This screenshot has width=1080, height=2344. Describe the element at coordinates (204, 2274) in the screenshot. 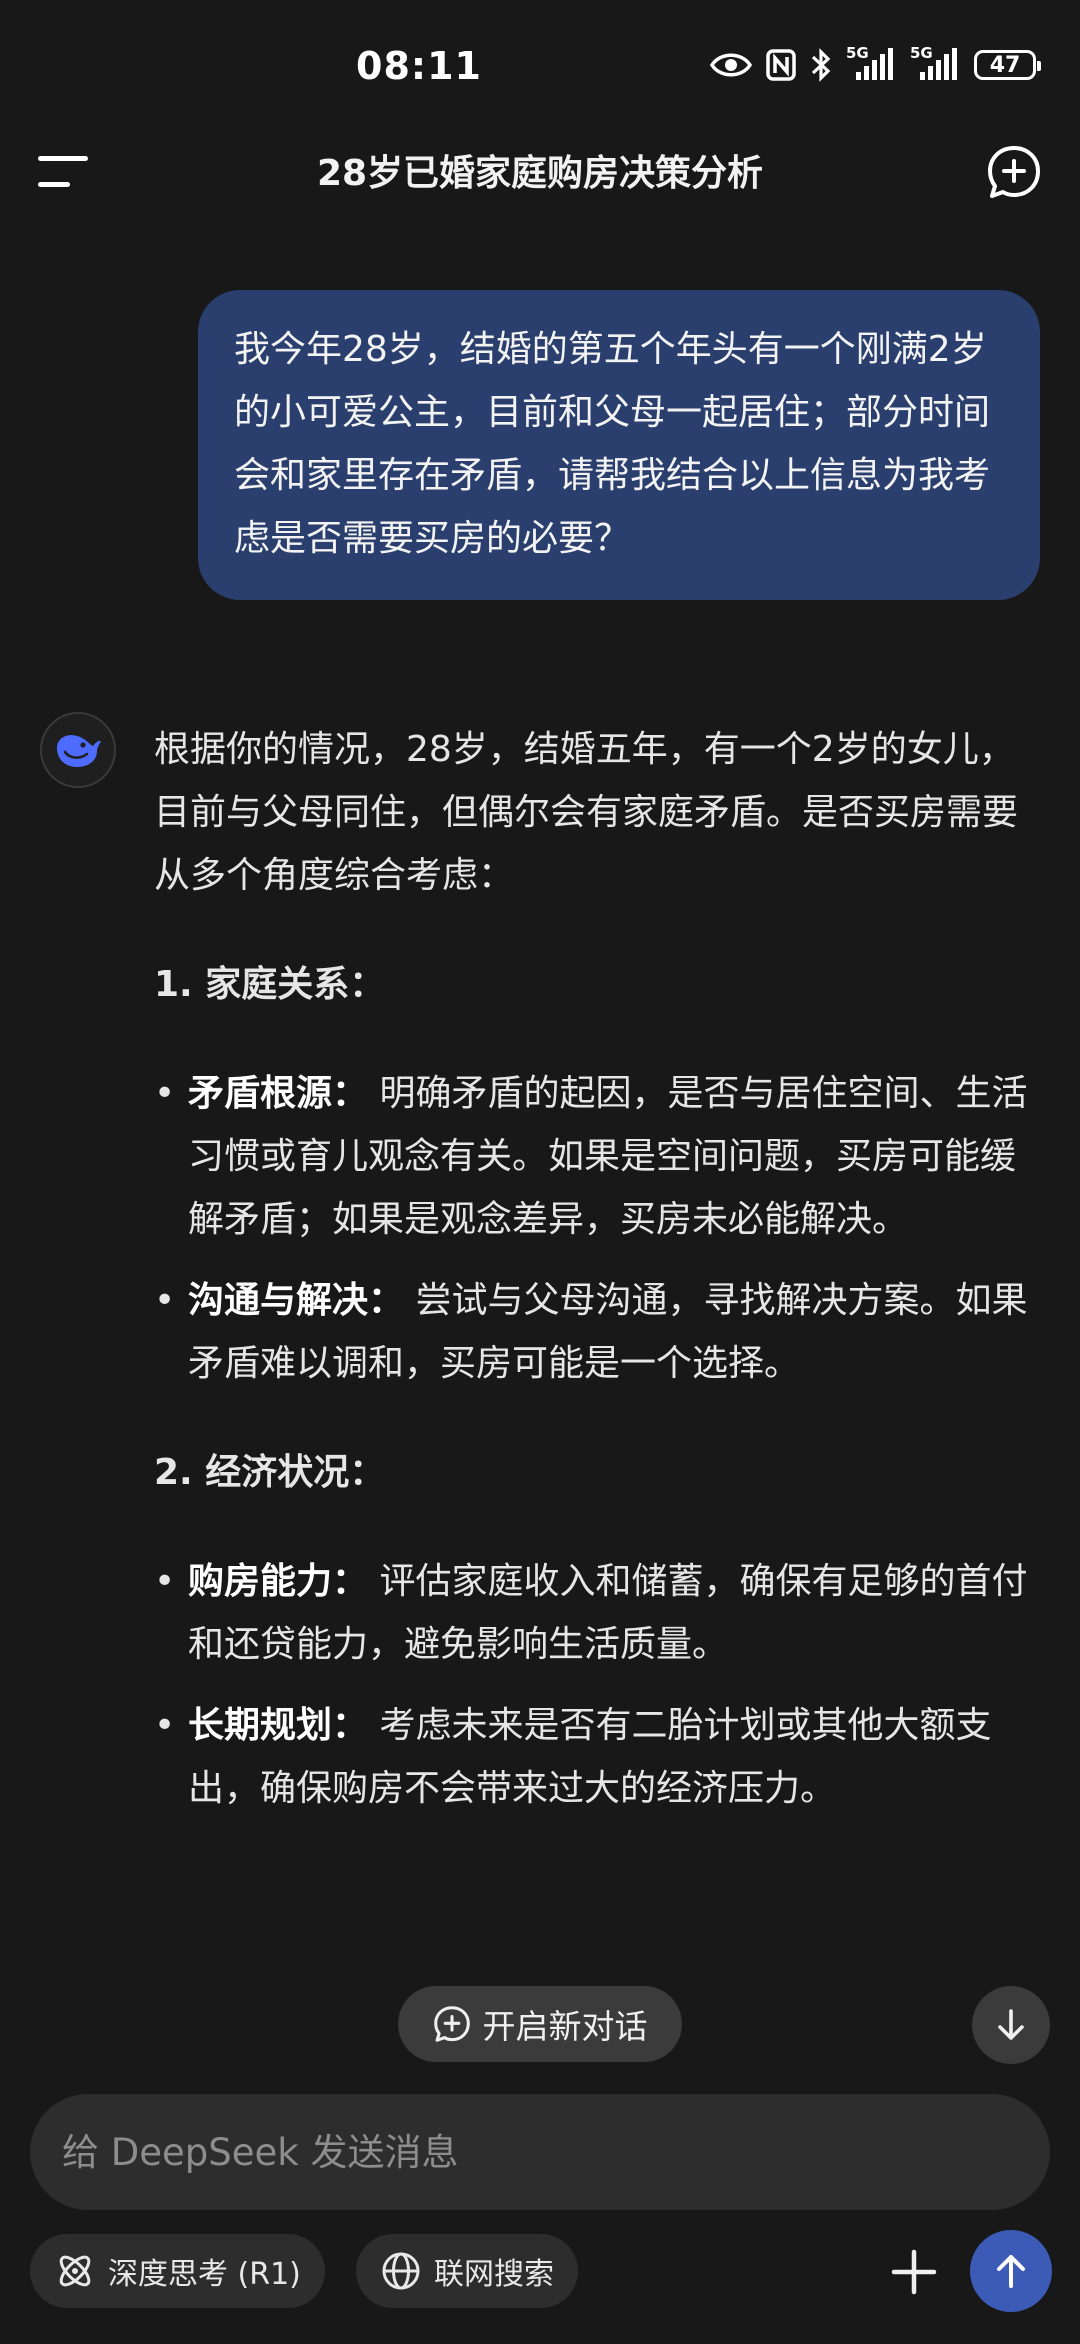

I see `deep-think-label: 深度思考 (R1)` at that location.